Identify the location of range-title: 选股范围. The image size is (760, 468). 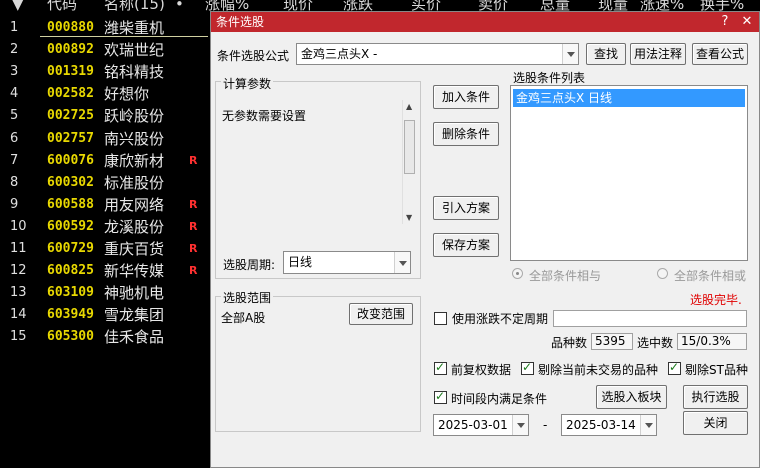
(247, 297).